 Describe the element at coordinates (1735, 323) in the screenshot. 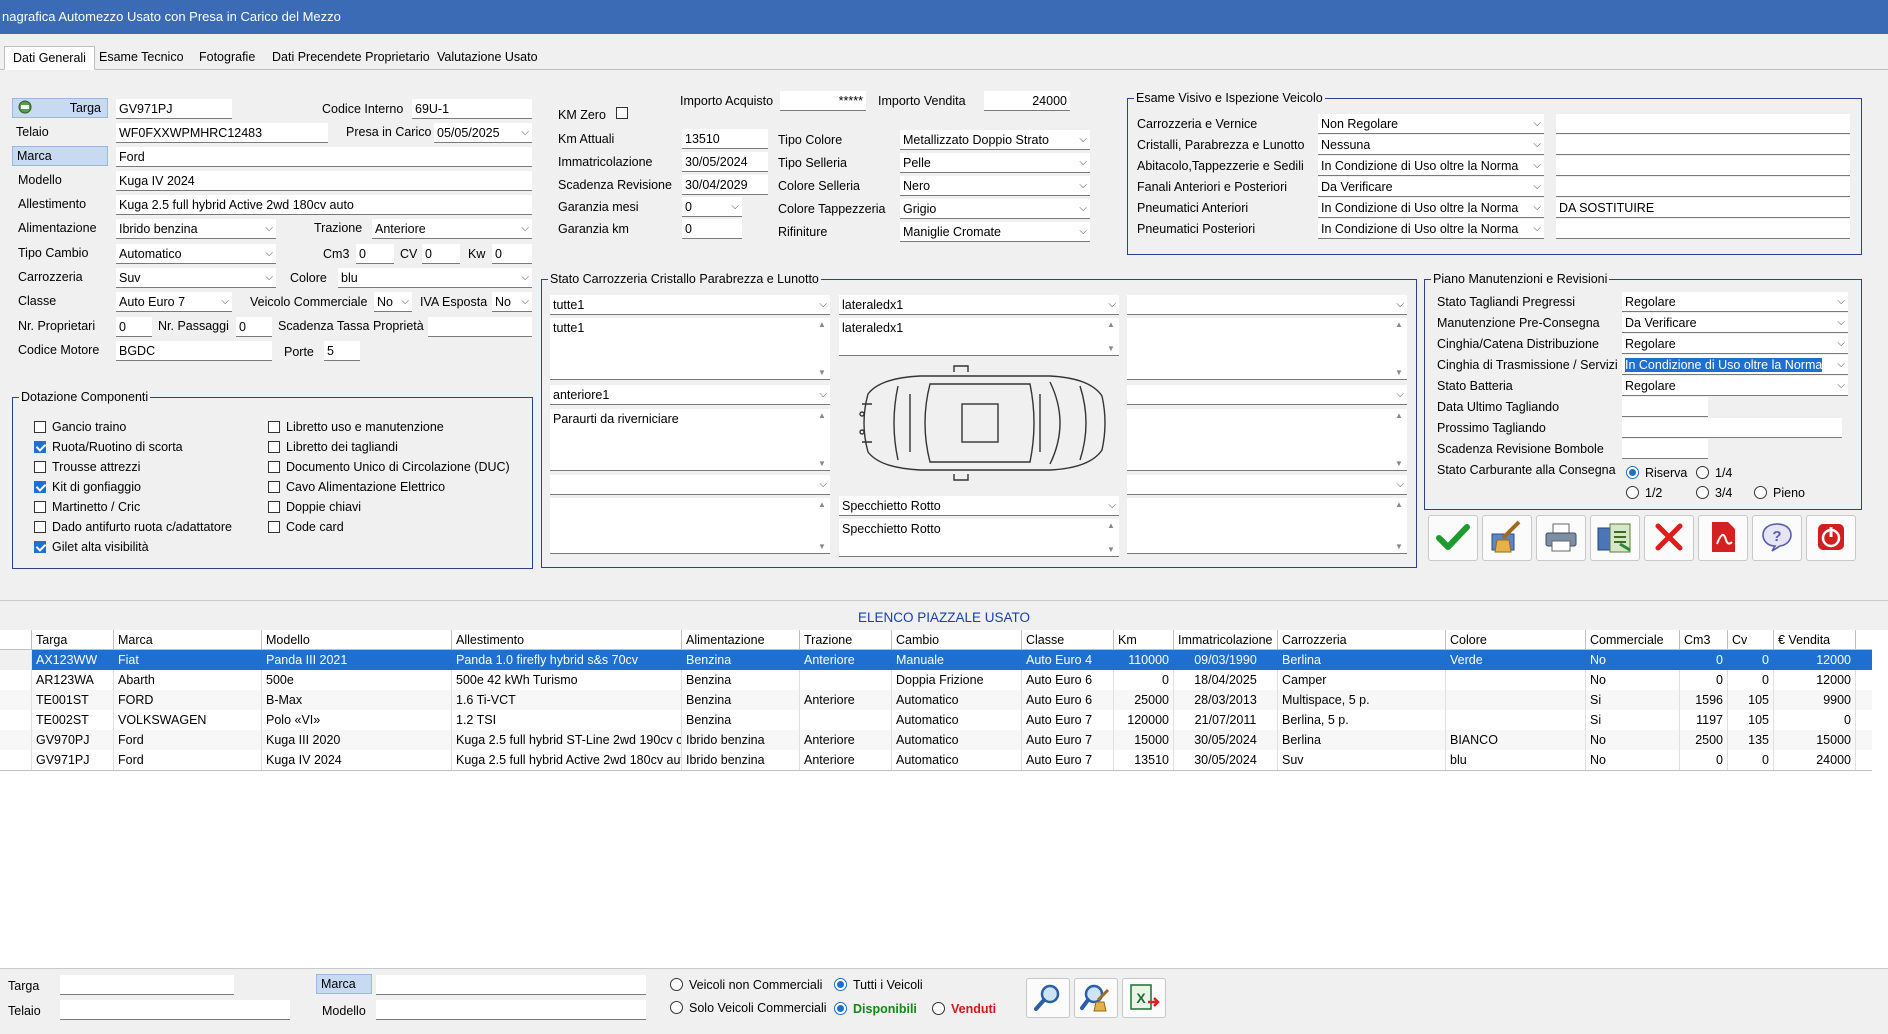

I see `piano-row-combo: Da Verificare ⌵` at that location.